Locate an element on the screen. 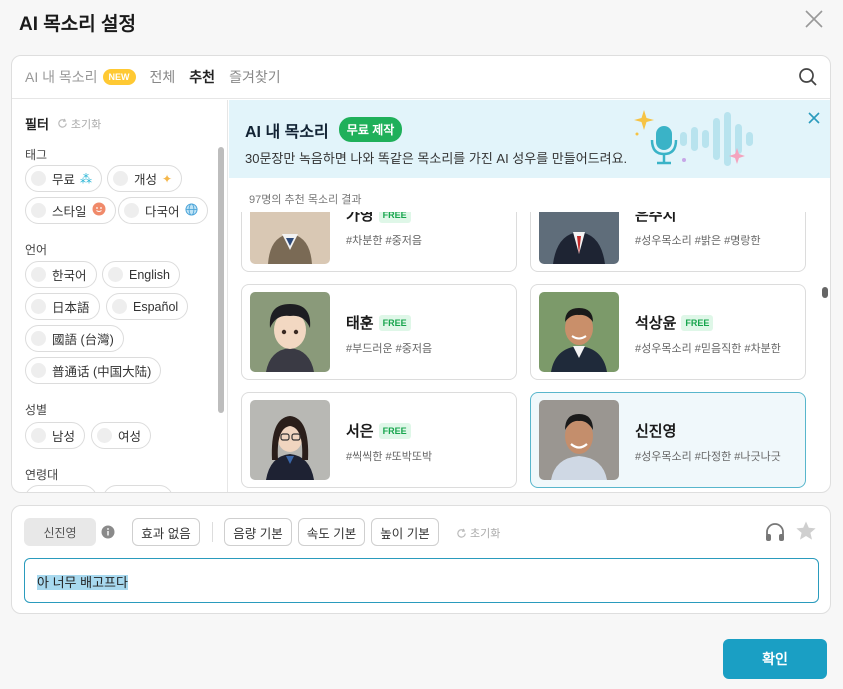  voice-card: 태훈 FREE #부드러운 #중저음 is located at coordinates (379, 332).